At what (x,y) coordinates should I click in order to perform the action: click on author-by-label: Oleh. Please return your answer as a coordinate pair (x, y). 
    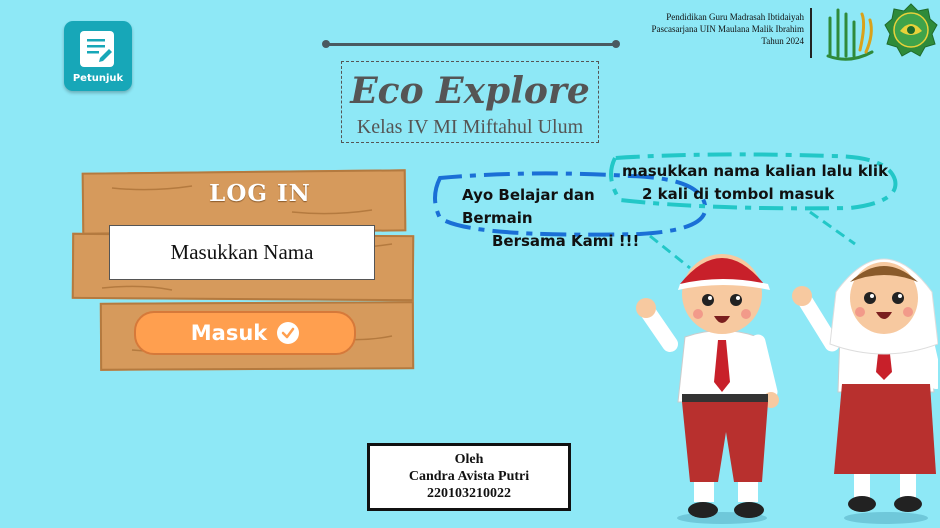
    Looking at the image, I should click on (469, 459).